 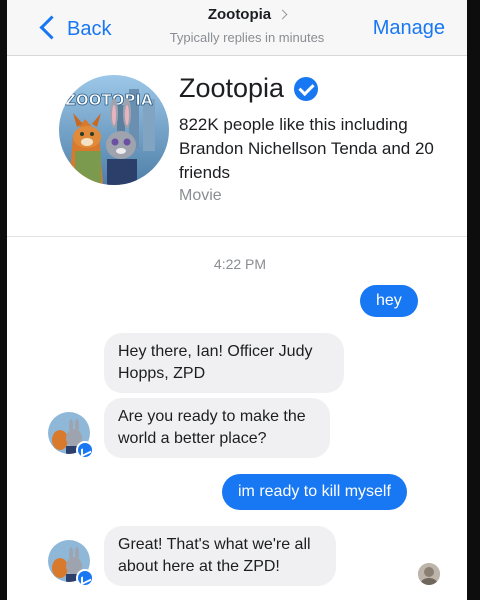 What do you see at coordinates (282, 14) in the screenshot?
I see `chevron-right-icon` at bounding box center [282, 14].